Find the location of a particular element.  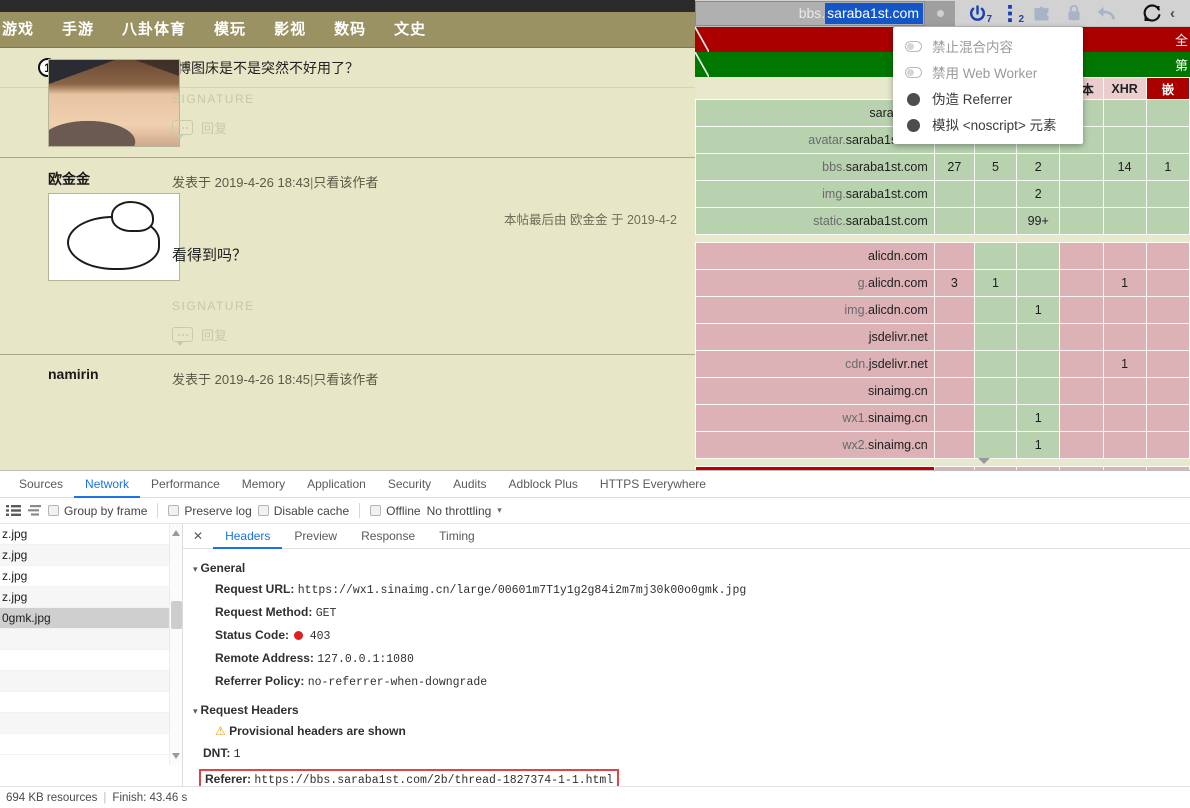

row-hostname: bbs.saraba1st.com is located at coordinates (815, 167).